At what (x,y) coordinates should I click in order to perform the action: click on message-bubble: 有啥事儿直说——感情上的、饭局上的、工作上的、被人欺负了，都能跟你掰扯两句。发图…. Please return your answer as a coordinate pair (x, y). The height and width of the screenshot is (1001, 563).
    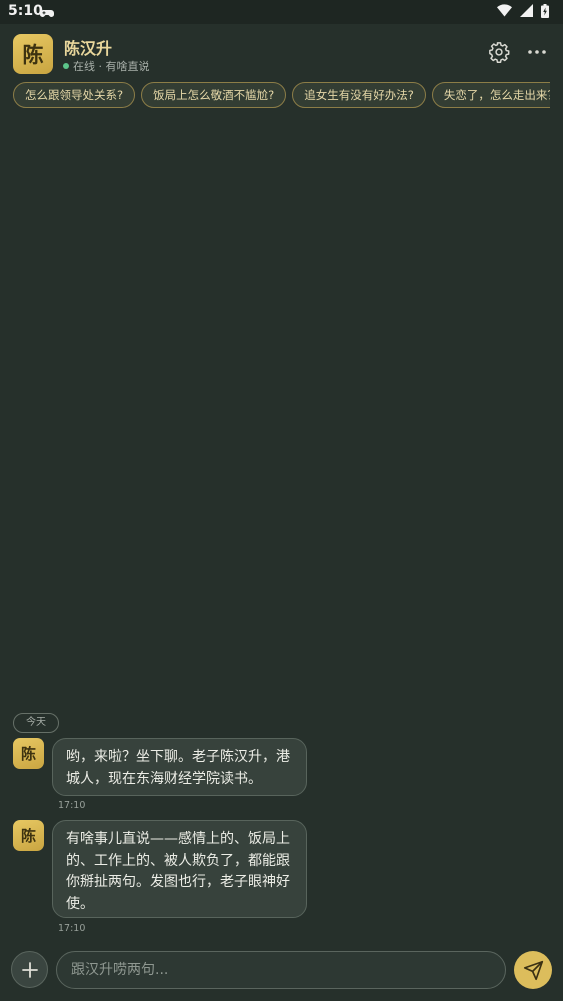
    Looking at the image, I should click on (179, 869).